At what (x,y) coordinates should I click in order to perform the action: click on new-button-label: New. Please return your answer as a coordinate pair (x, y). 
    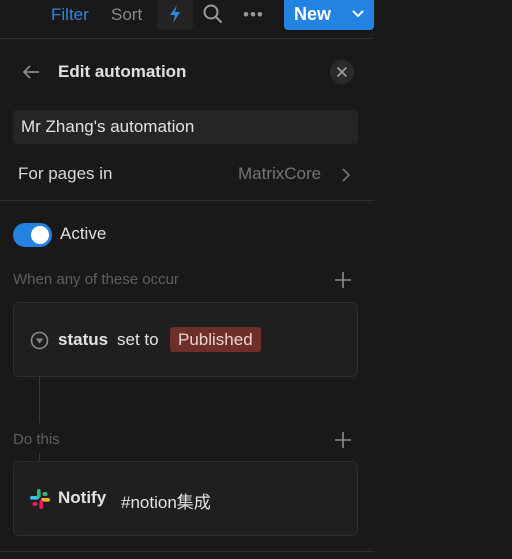
    Looking at the image, I should click on (313, 14).